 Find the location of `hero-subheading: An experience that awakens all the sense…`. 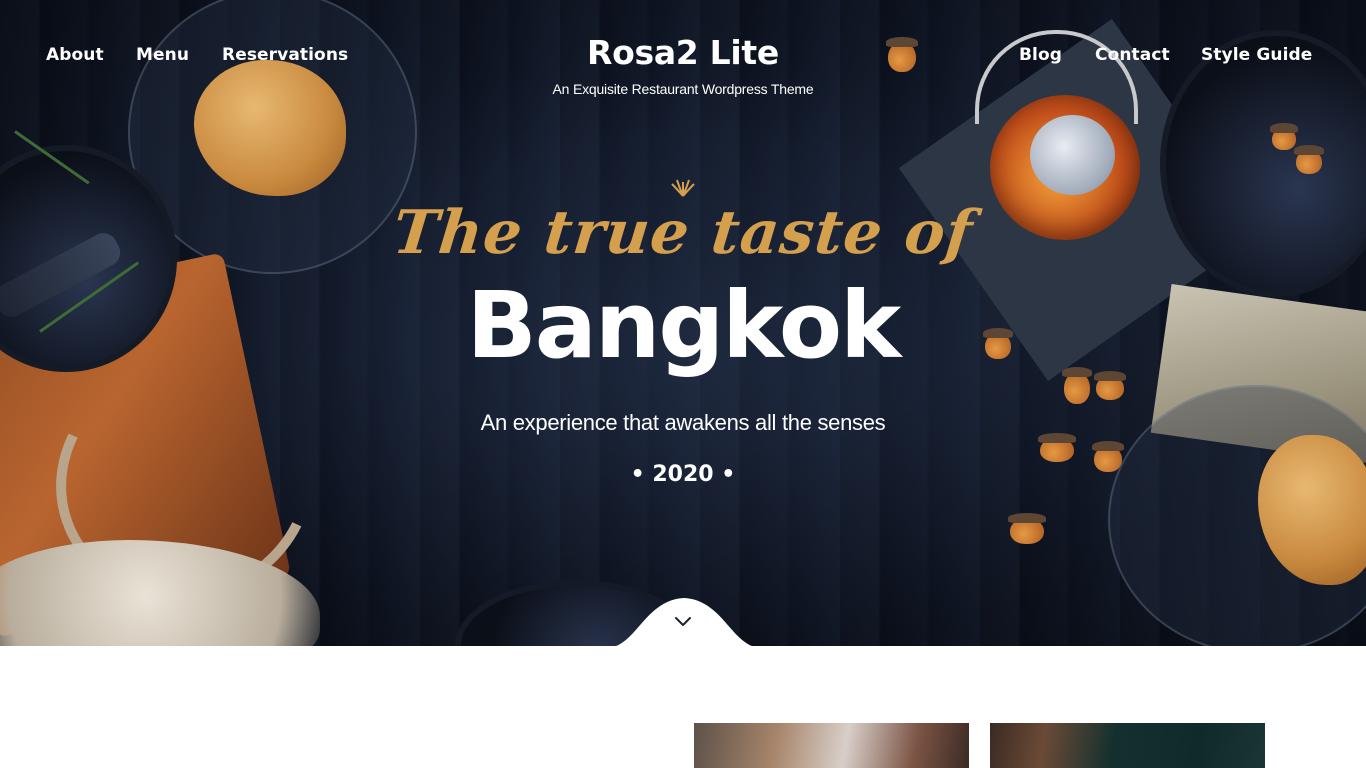

hero-subheading: An experience that awakens all the sense… is located at coordinates (683, 422).